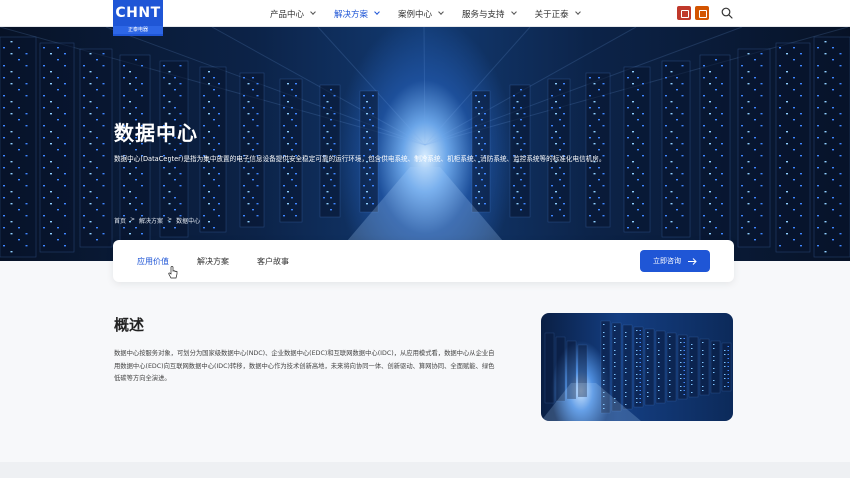 Image resolution: width=850 pixels, height=478 pixels. Describe the element at coordinates (138, 30) in the screenshot. I see `logo-subtext: 正泰电器` at that location.